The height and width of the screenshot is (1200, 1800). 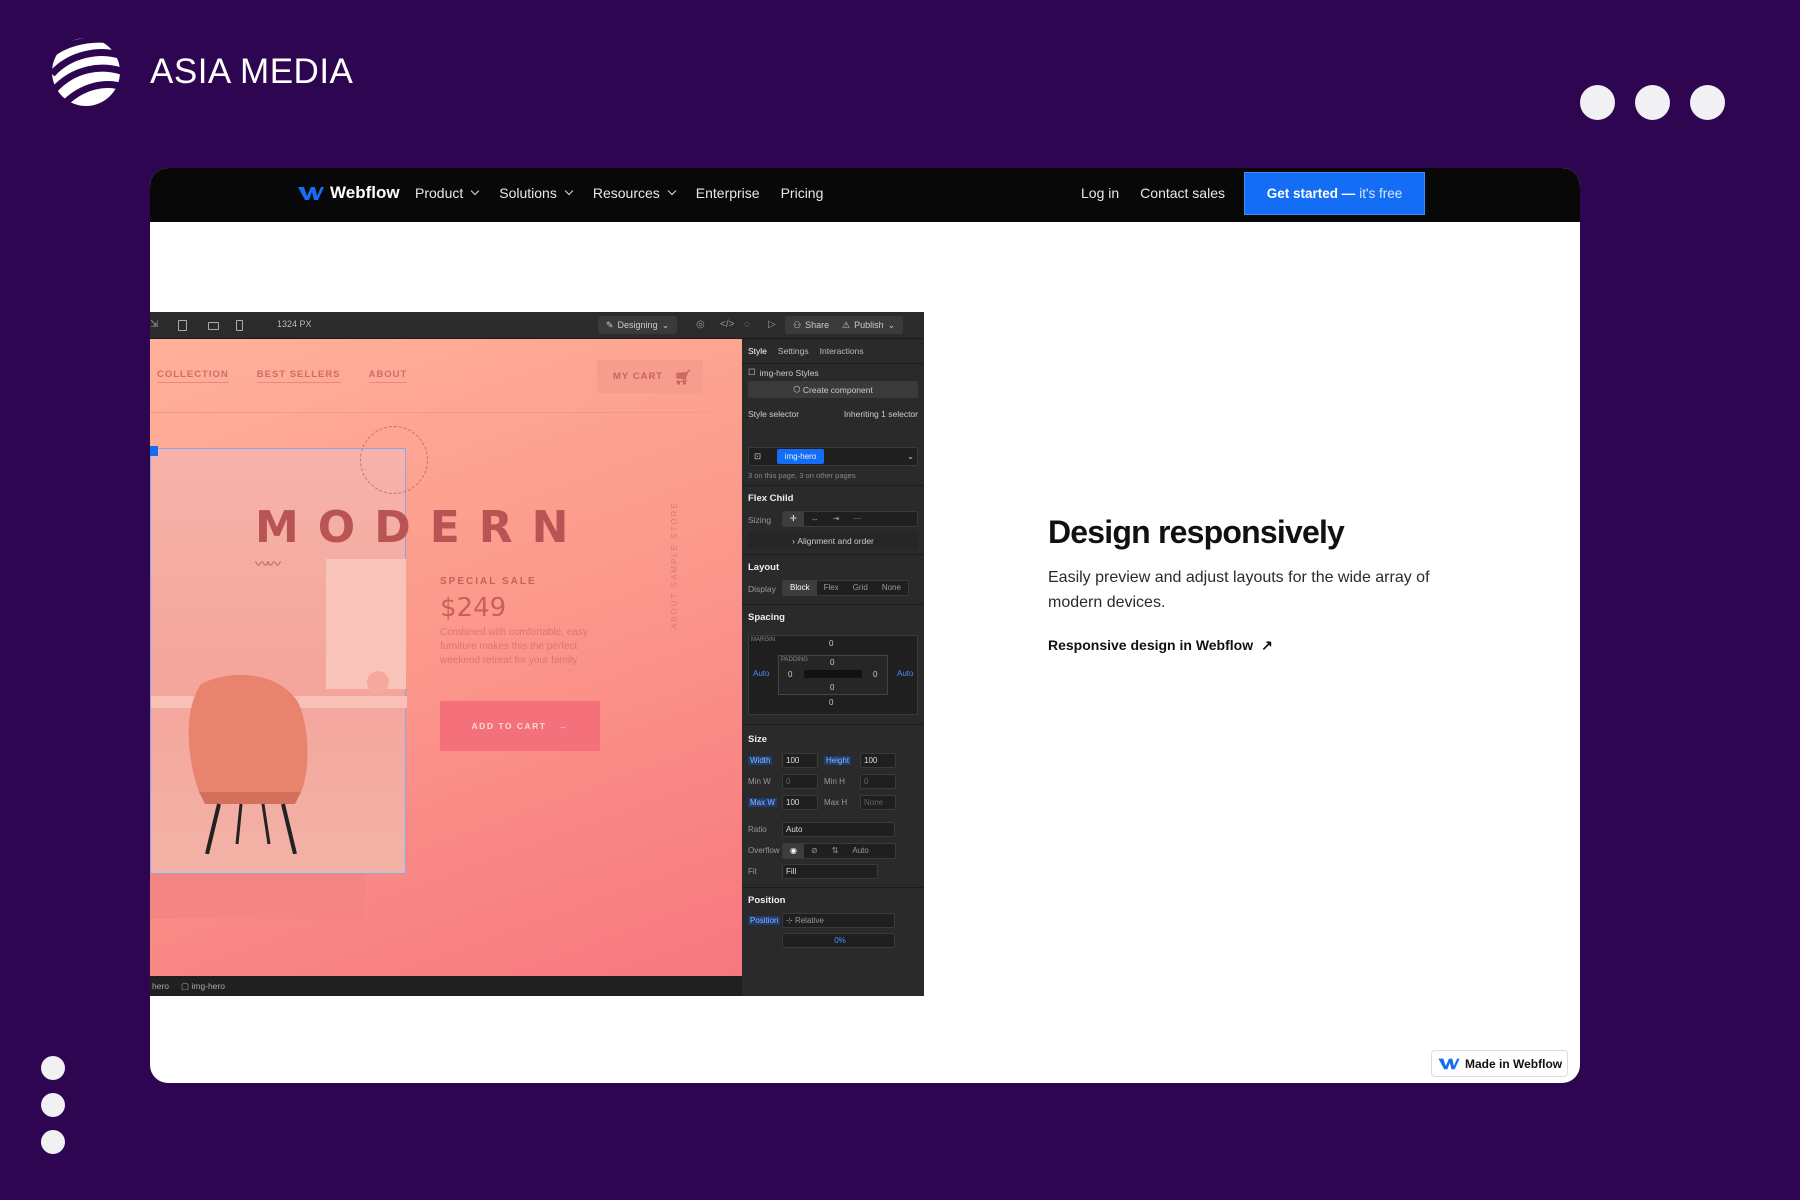 What do you see at coordinates (802, 475) in the screenshot?
I see `usage-note: 3 on this page, 3 on other pages` at bounding box center [802, 475].